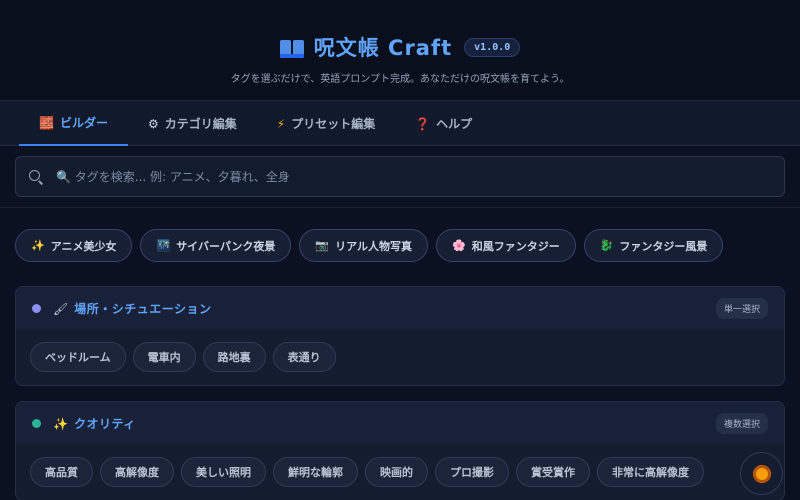 The width and height of the screenshot is (800, 500). I want to click on selection-mode-badge: 複数選択, so click(741, 423).